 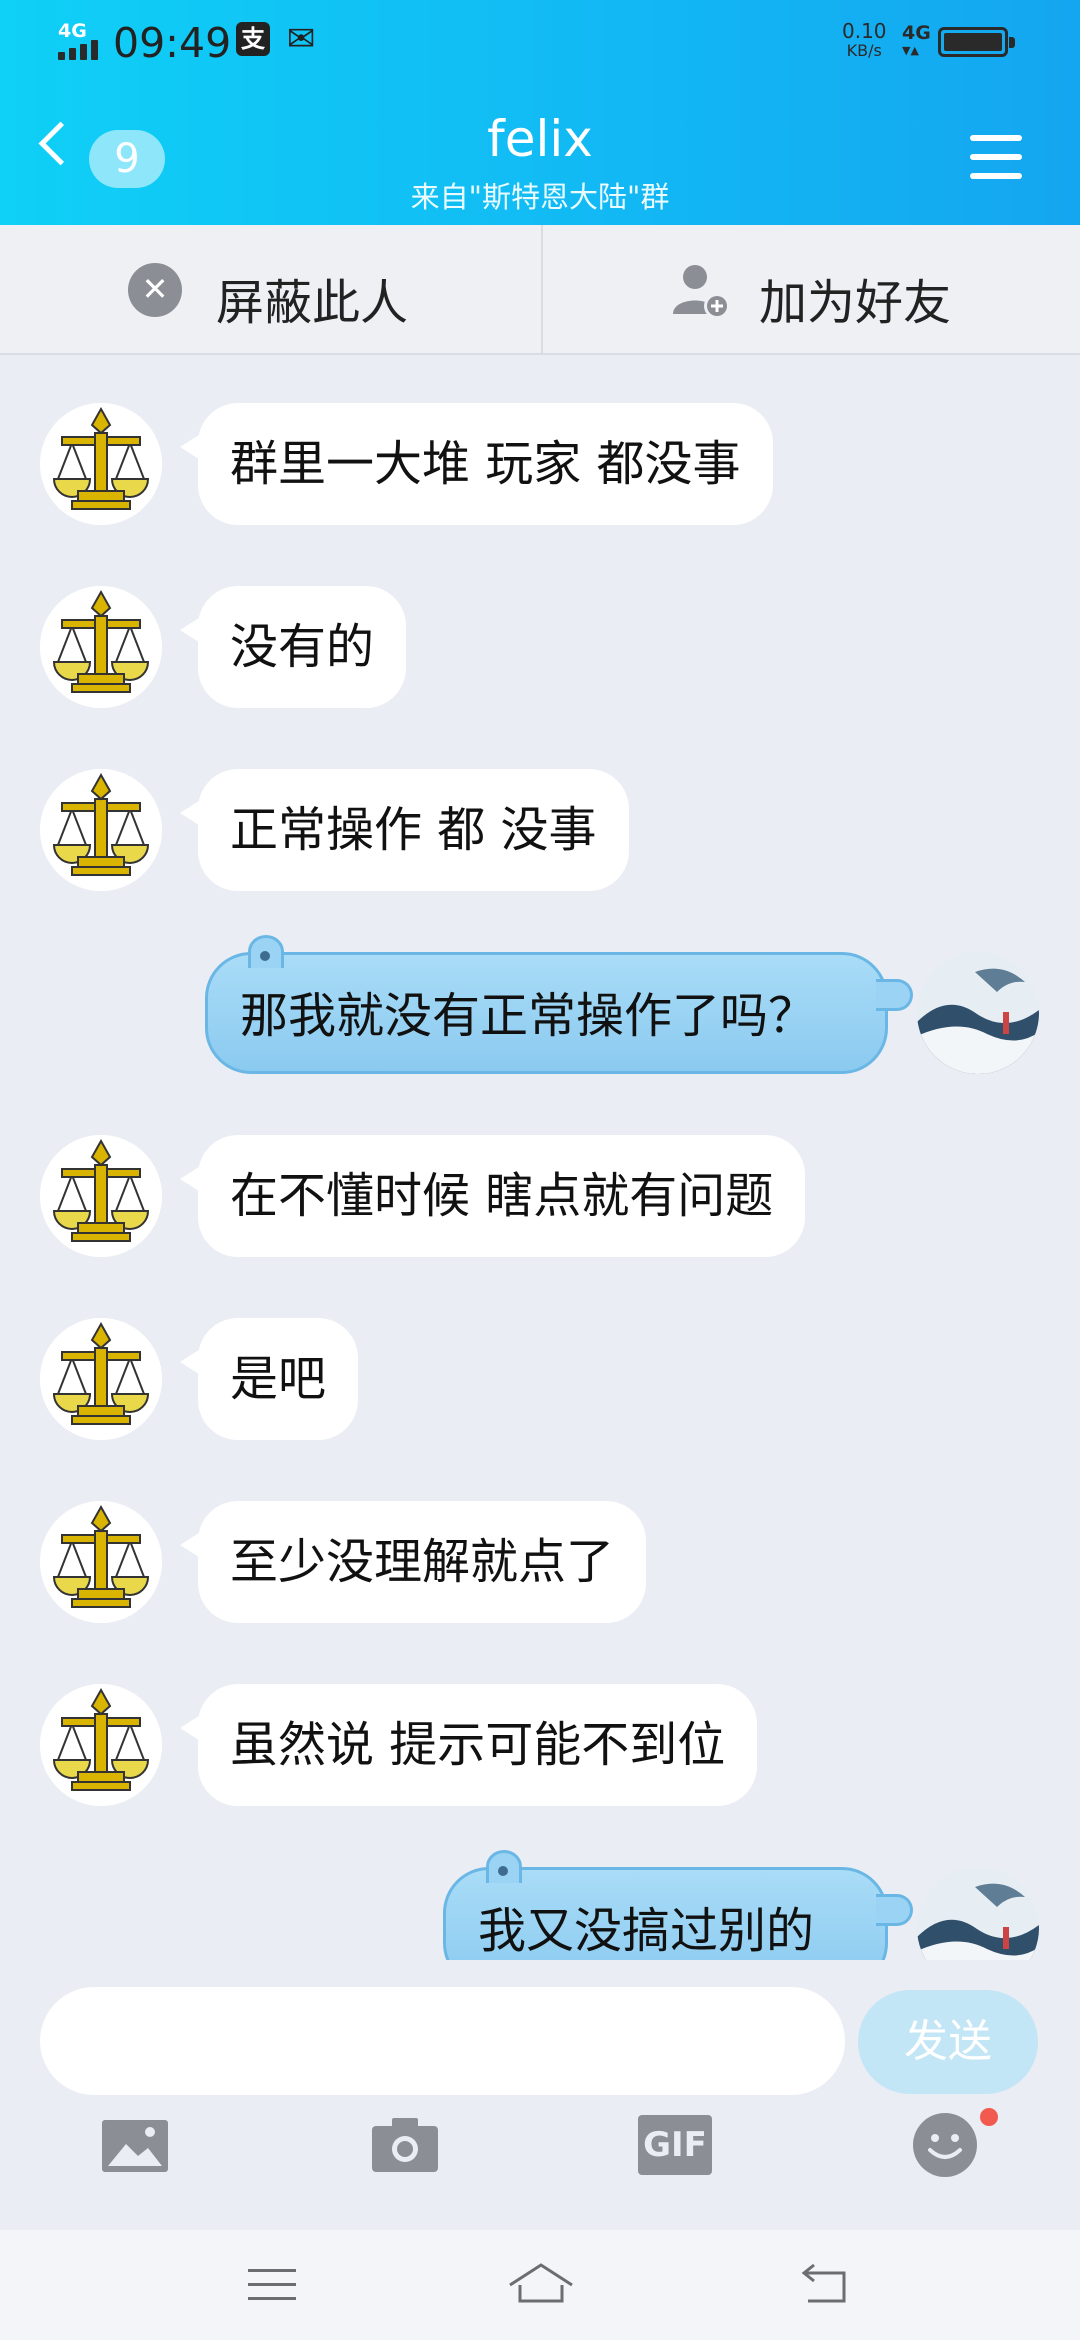 What do you see at coordinates (540, 197) in the screenshot?
I see `chat-subtitle: 来自"斯特恩大陆"群` at bounding box center [540, 197].